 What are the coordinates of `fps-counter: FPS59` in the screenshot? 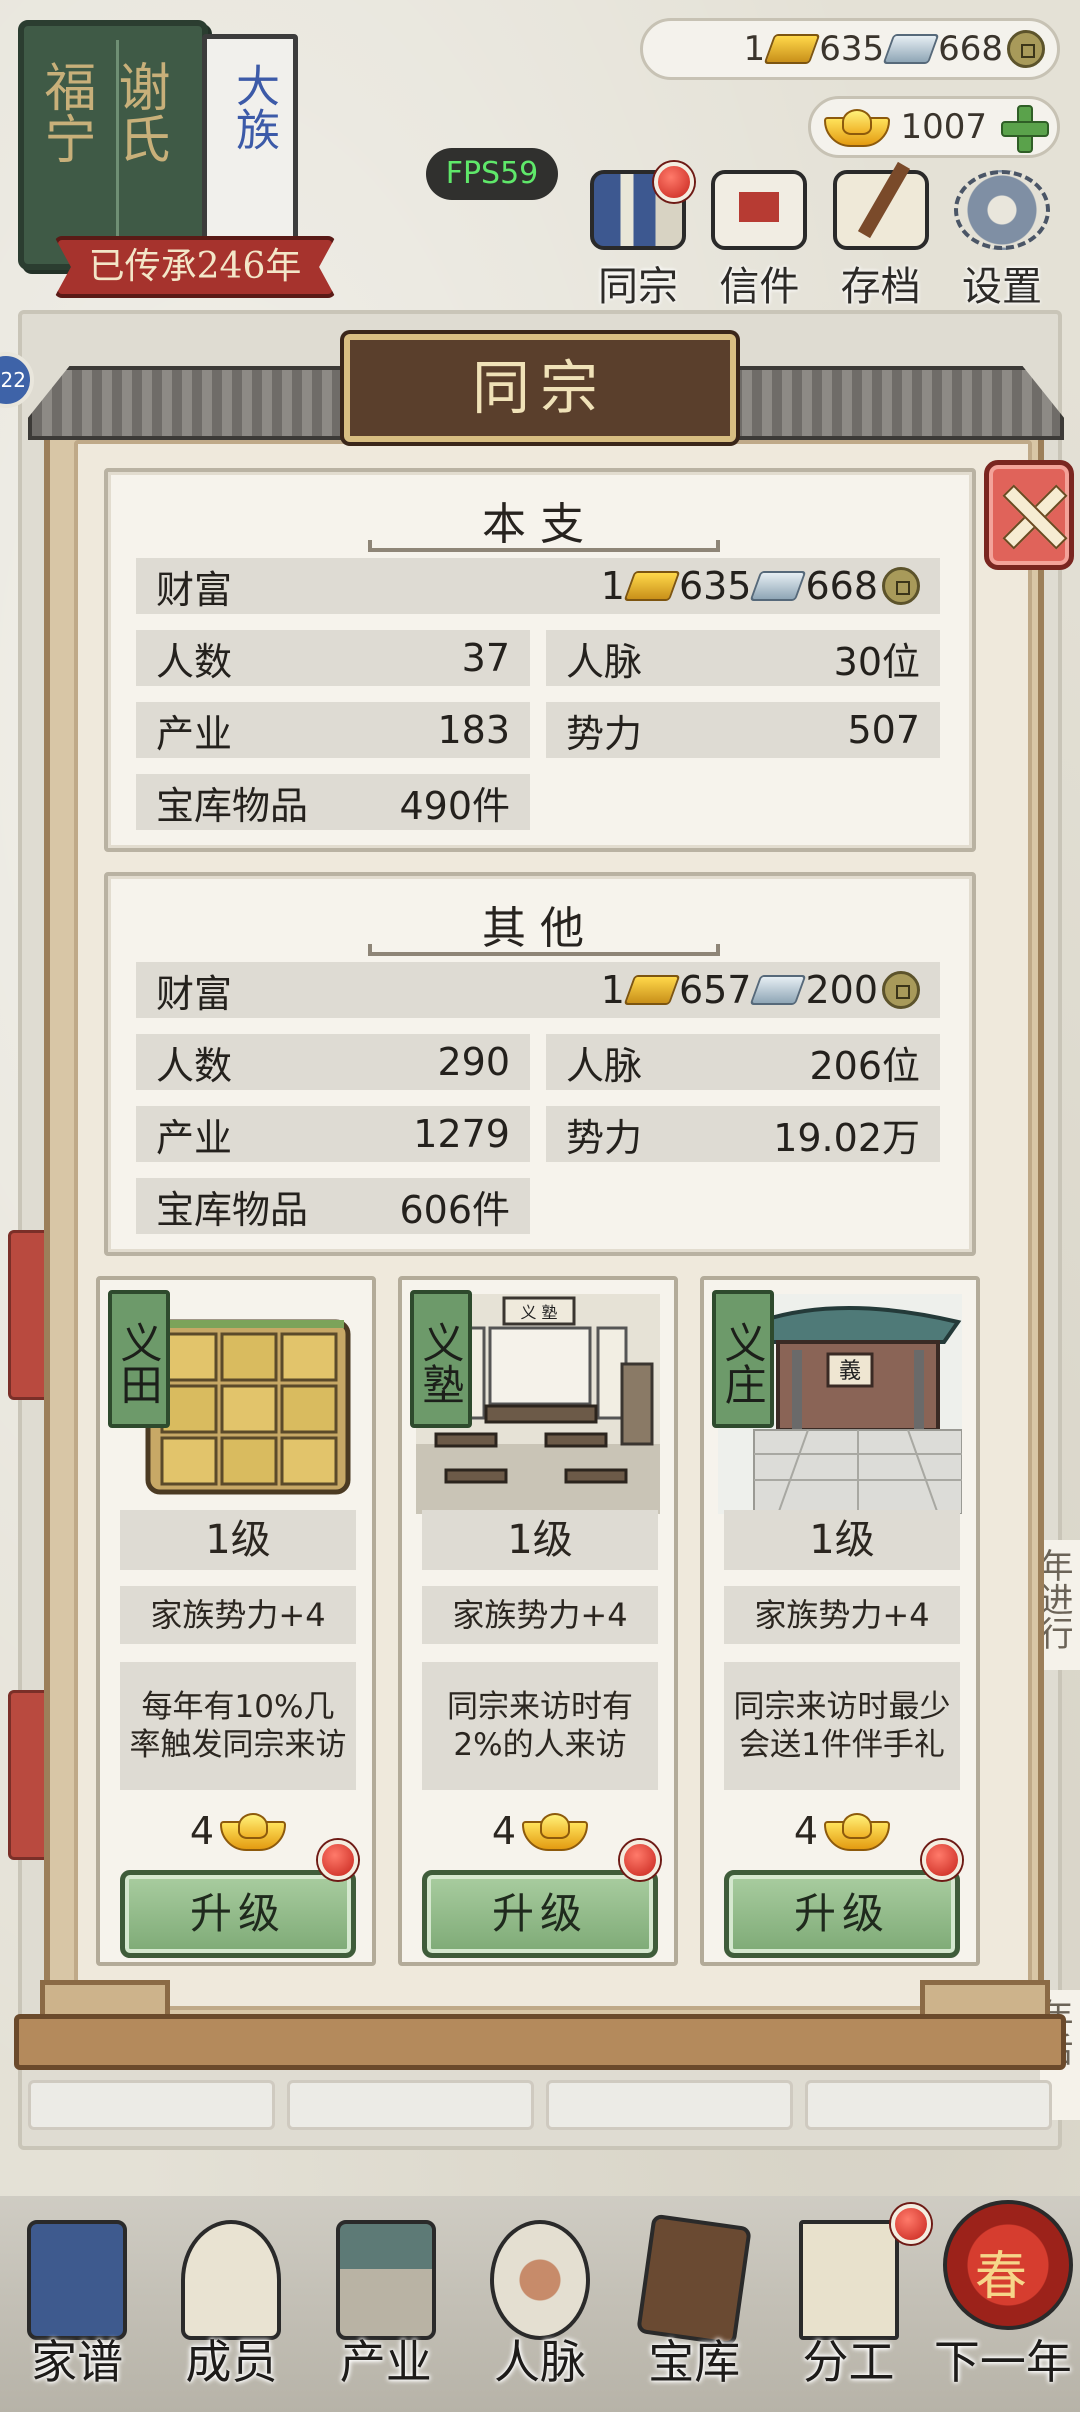 It's located at (492, 174).